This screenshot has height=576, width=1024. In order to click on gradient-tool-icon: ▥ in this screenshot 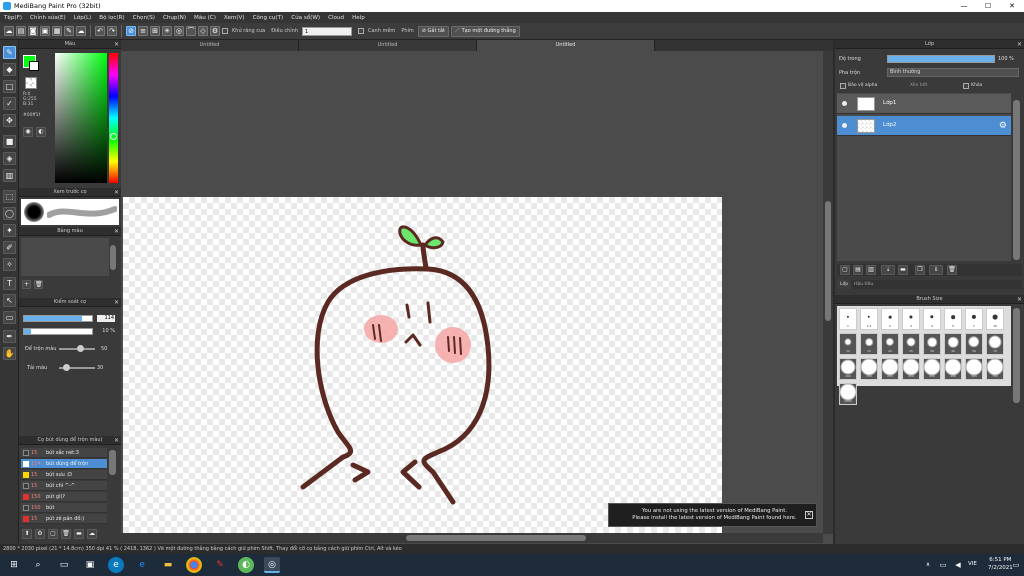, I will do `click(9, 175)`.